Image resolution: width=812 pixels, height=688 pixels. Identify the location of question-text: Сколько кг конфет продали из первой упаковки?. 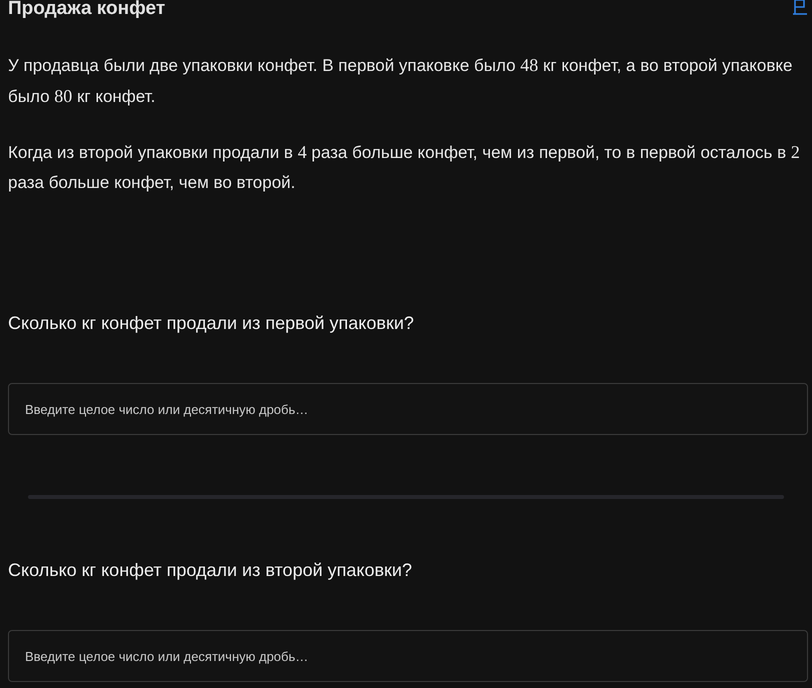
(211, 323).